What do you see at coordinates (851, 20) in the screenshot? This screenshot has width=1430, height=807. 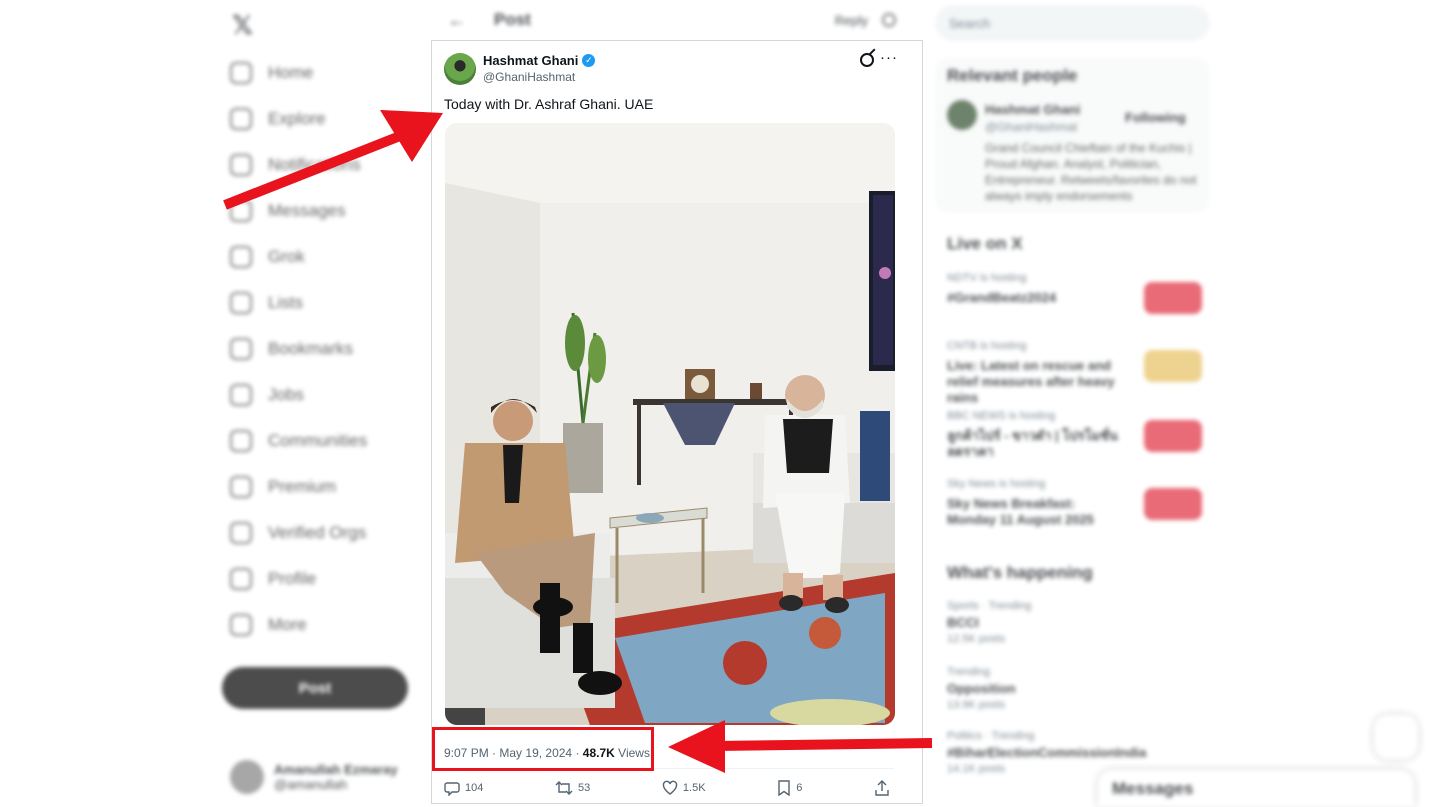 I see `reply-button: Reply` at bounding box center [851, 20].